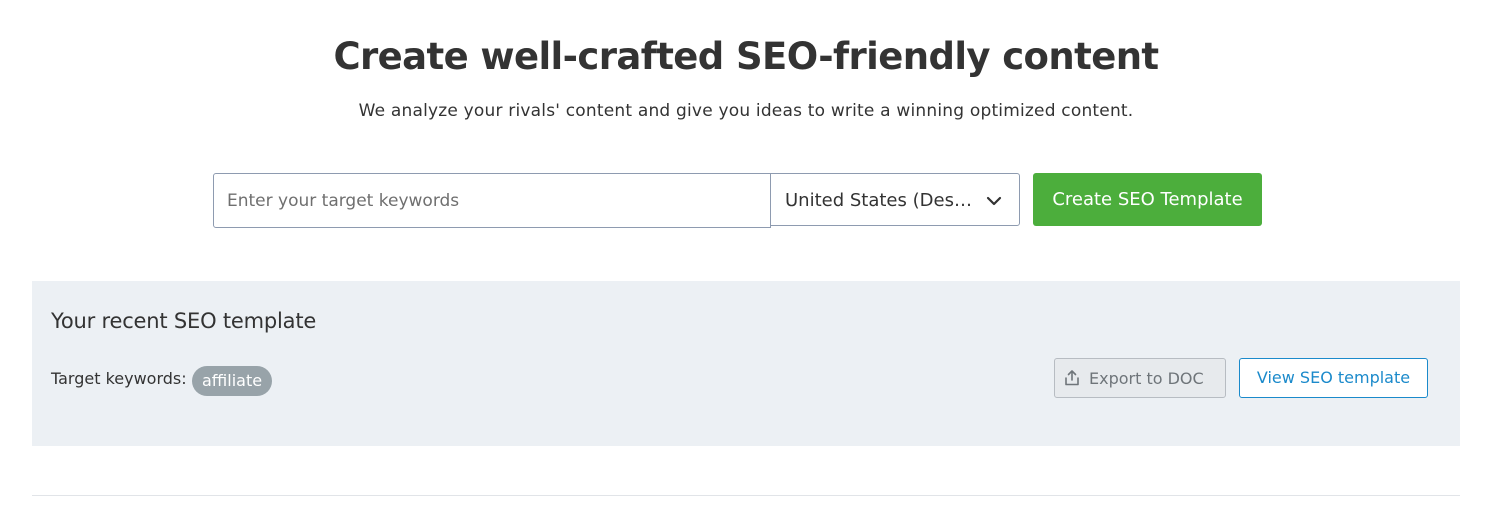 This screenshot has width=1489, height=528. Describe the element at coordinates (492, 200) in the screenshot. I see `keyword-input` at that location.